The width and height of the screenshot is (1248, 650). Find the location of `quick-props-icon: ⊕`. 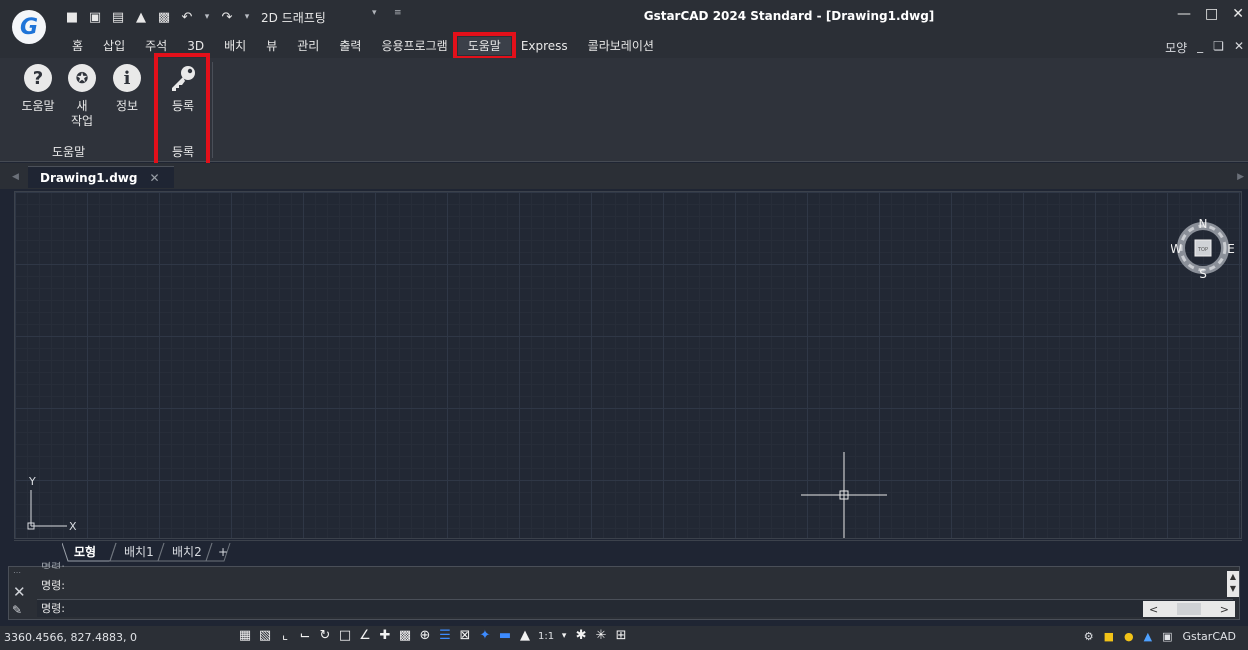

quick-props-icon: ⊕ is located at coordinates (425, 636).